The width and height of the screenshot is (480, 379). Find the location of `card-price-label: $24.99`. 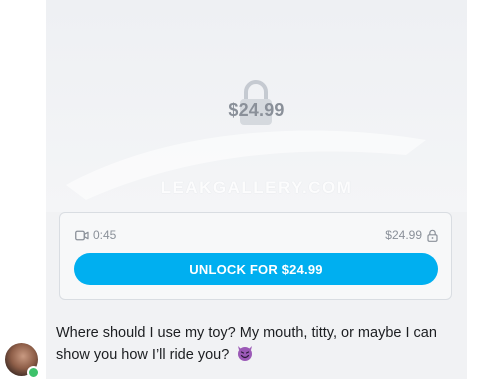

card-price-label: $24.99 is located at coordinates (403, 235).